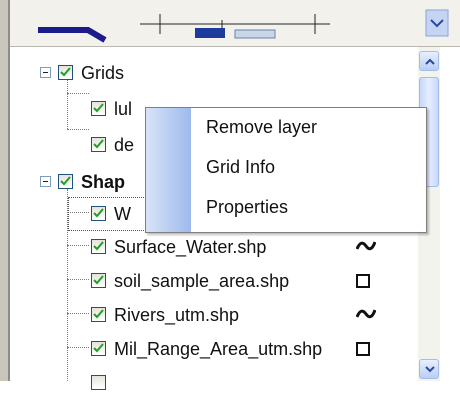 This screenshot has width=460, height=401. I want to click on chevron-down-icon, so click(430, 369).